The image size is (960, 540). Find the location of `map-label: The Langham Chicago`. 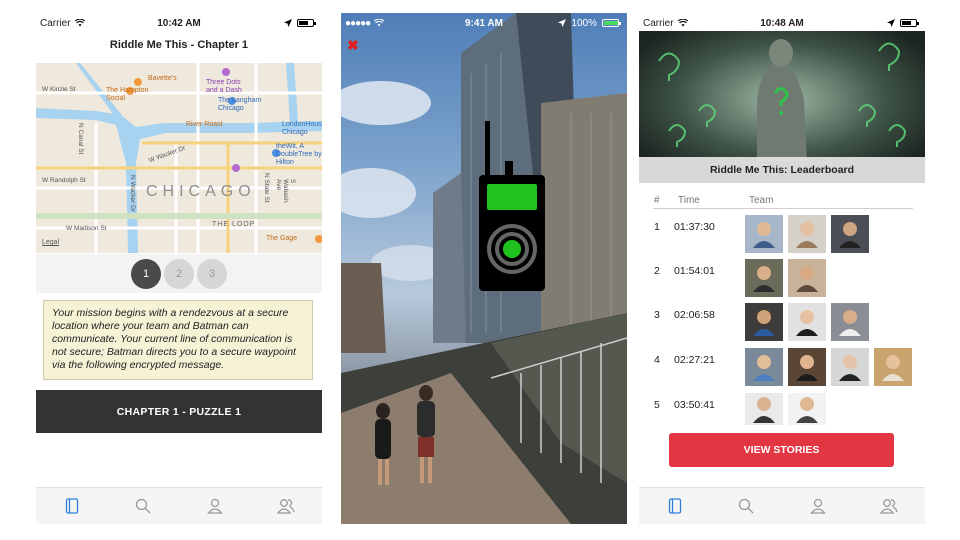

map-label: The Langham Chicago is located at coordinates (240, 104).